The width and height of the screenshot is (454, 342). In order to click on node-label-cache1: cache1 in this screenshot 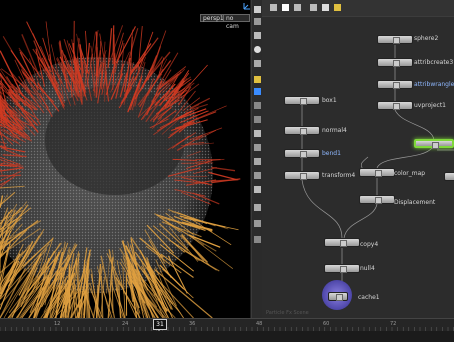, I will do `click(369, 297)`.